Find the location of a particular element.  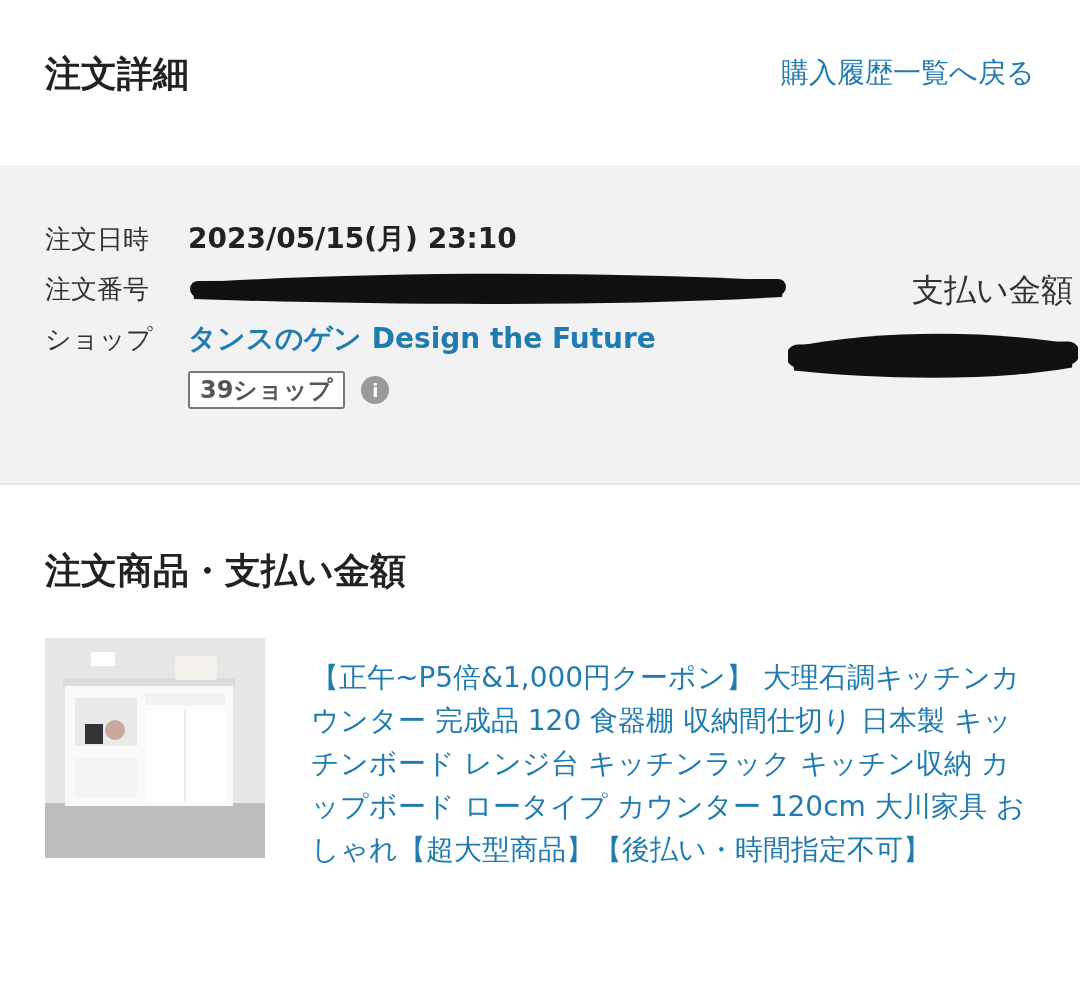

info-value: 2023/05/15(月) 23:10 is located at coordinates (352, 239).